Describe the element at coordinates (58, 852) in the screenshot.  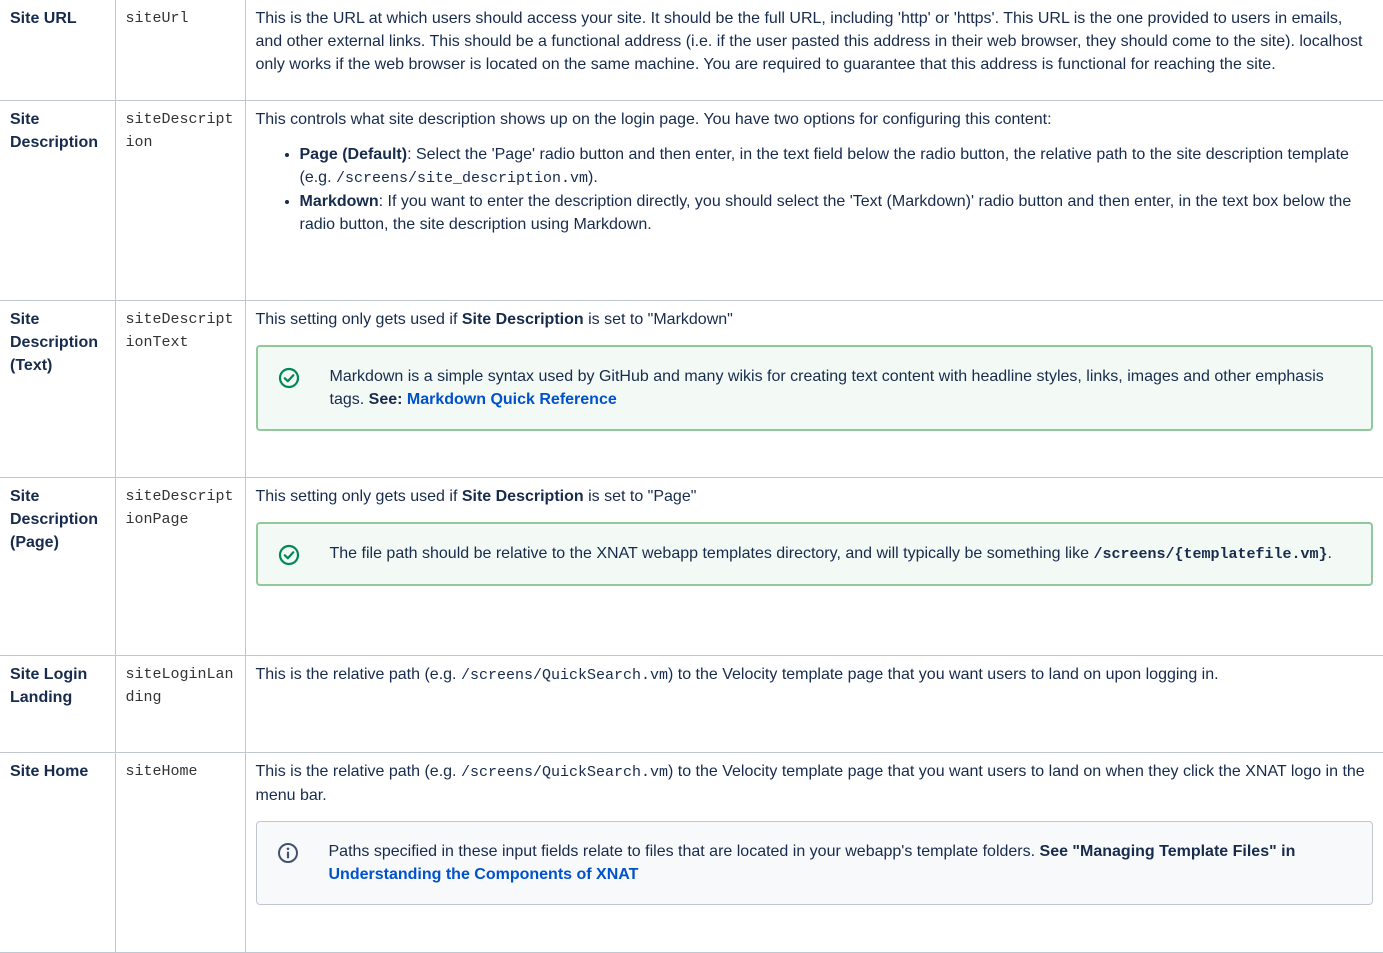
I see `setting-name: Site Home` at that location.